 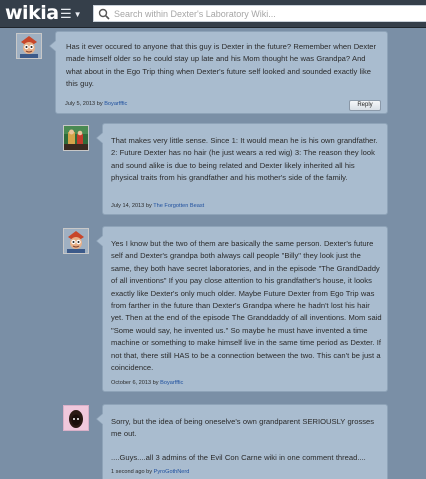 I want to click on comment-date: 1 second ago by, so click(x=132, y=472).